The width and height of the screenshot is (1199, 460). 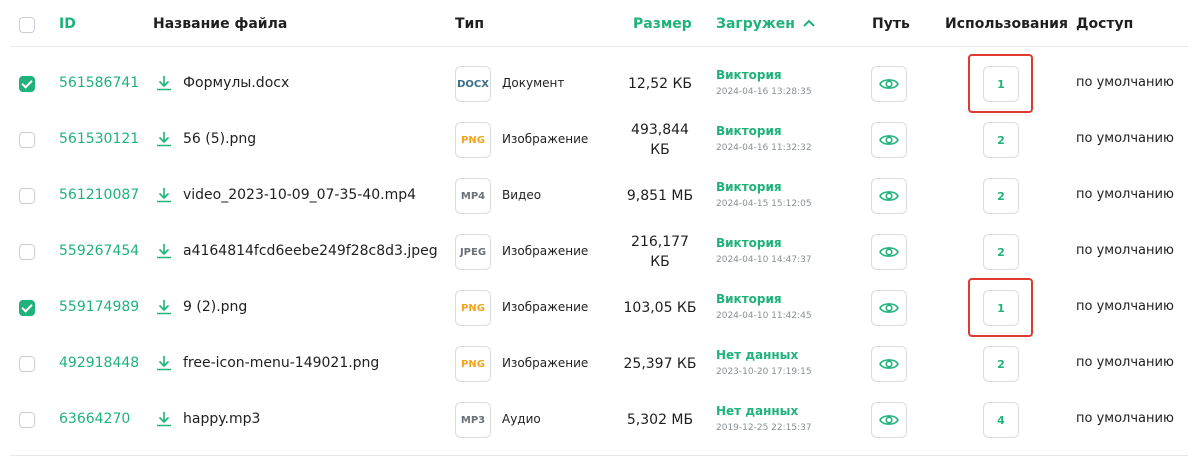 What do you see at coordinates (891, 24) in the screenshot?
I see `column-header-path: Путь` at bounding box center [891, 24].